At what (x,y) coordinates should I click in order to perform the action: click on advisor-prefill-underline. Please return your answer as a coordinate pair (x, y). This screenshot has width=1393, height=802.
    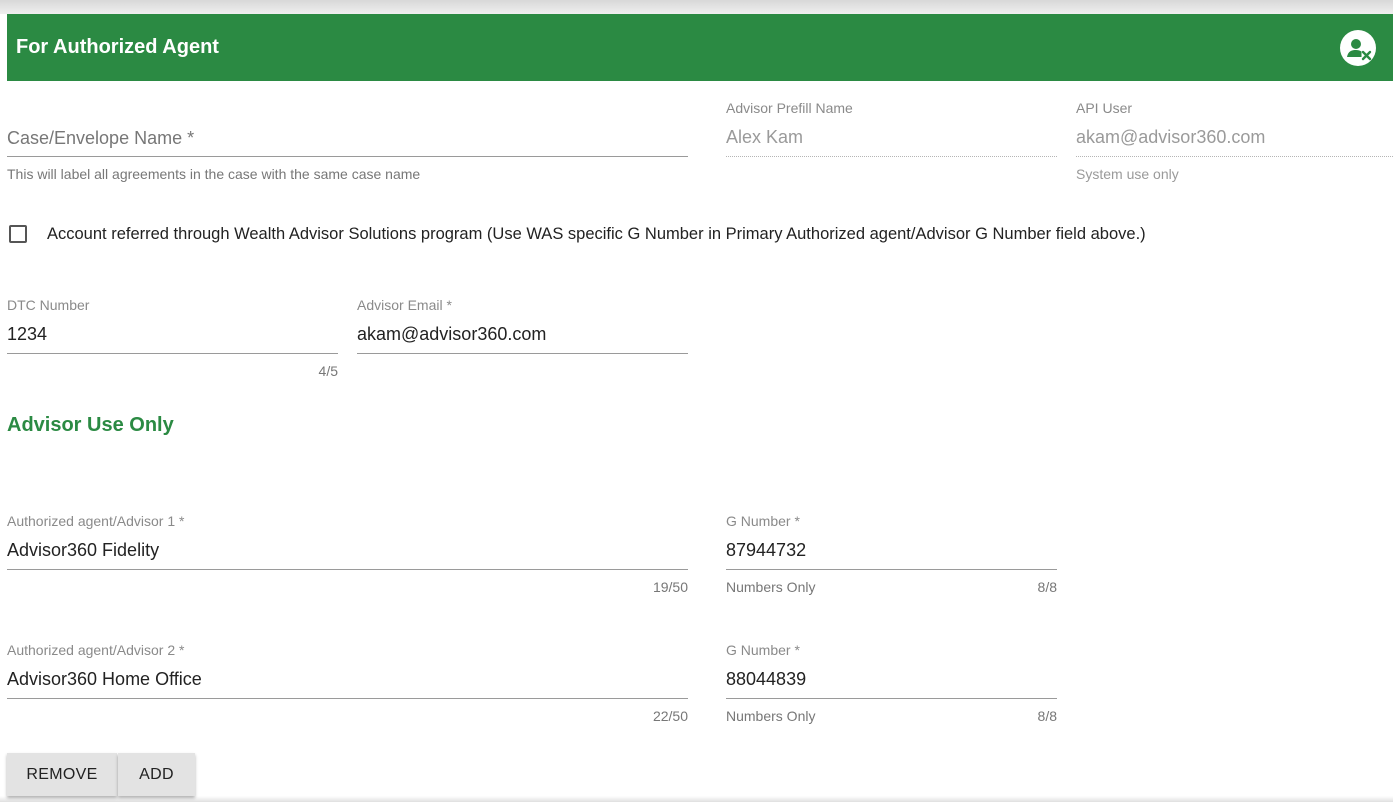
    Looking at the image, I should click on (891, 156).